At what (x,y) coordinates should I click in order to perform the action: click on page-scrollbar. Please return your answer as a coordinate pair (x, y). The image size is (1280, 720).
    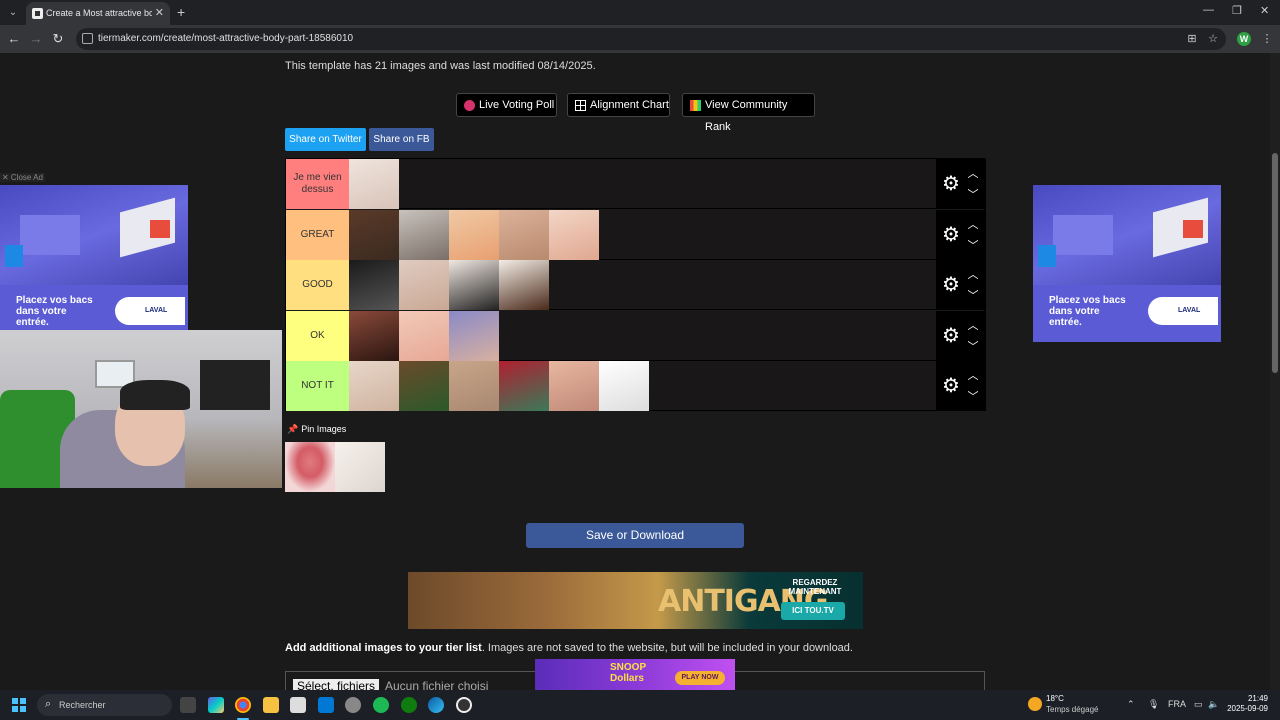
    Looking at the image, I should click on (1275, 371).